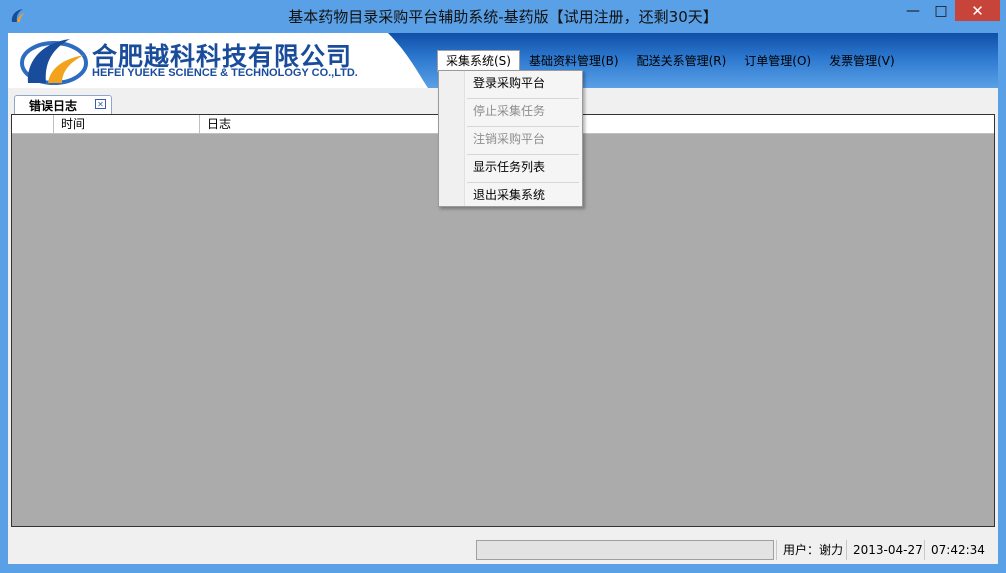 The image size is (1006, 573). I want to click on close-button: ✕, so click(977, 10).